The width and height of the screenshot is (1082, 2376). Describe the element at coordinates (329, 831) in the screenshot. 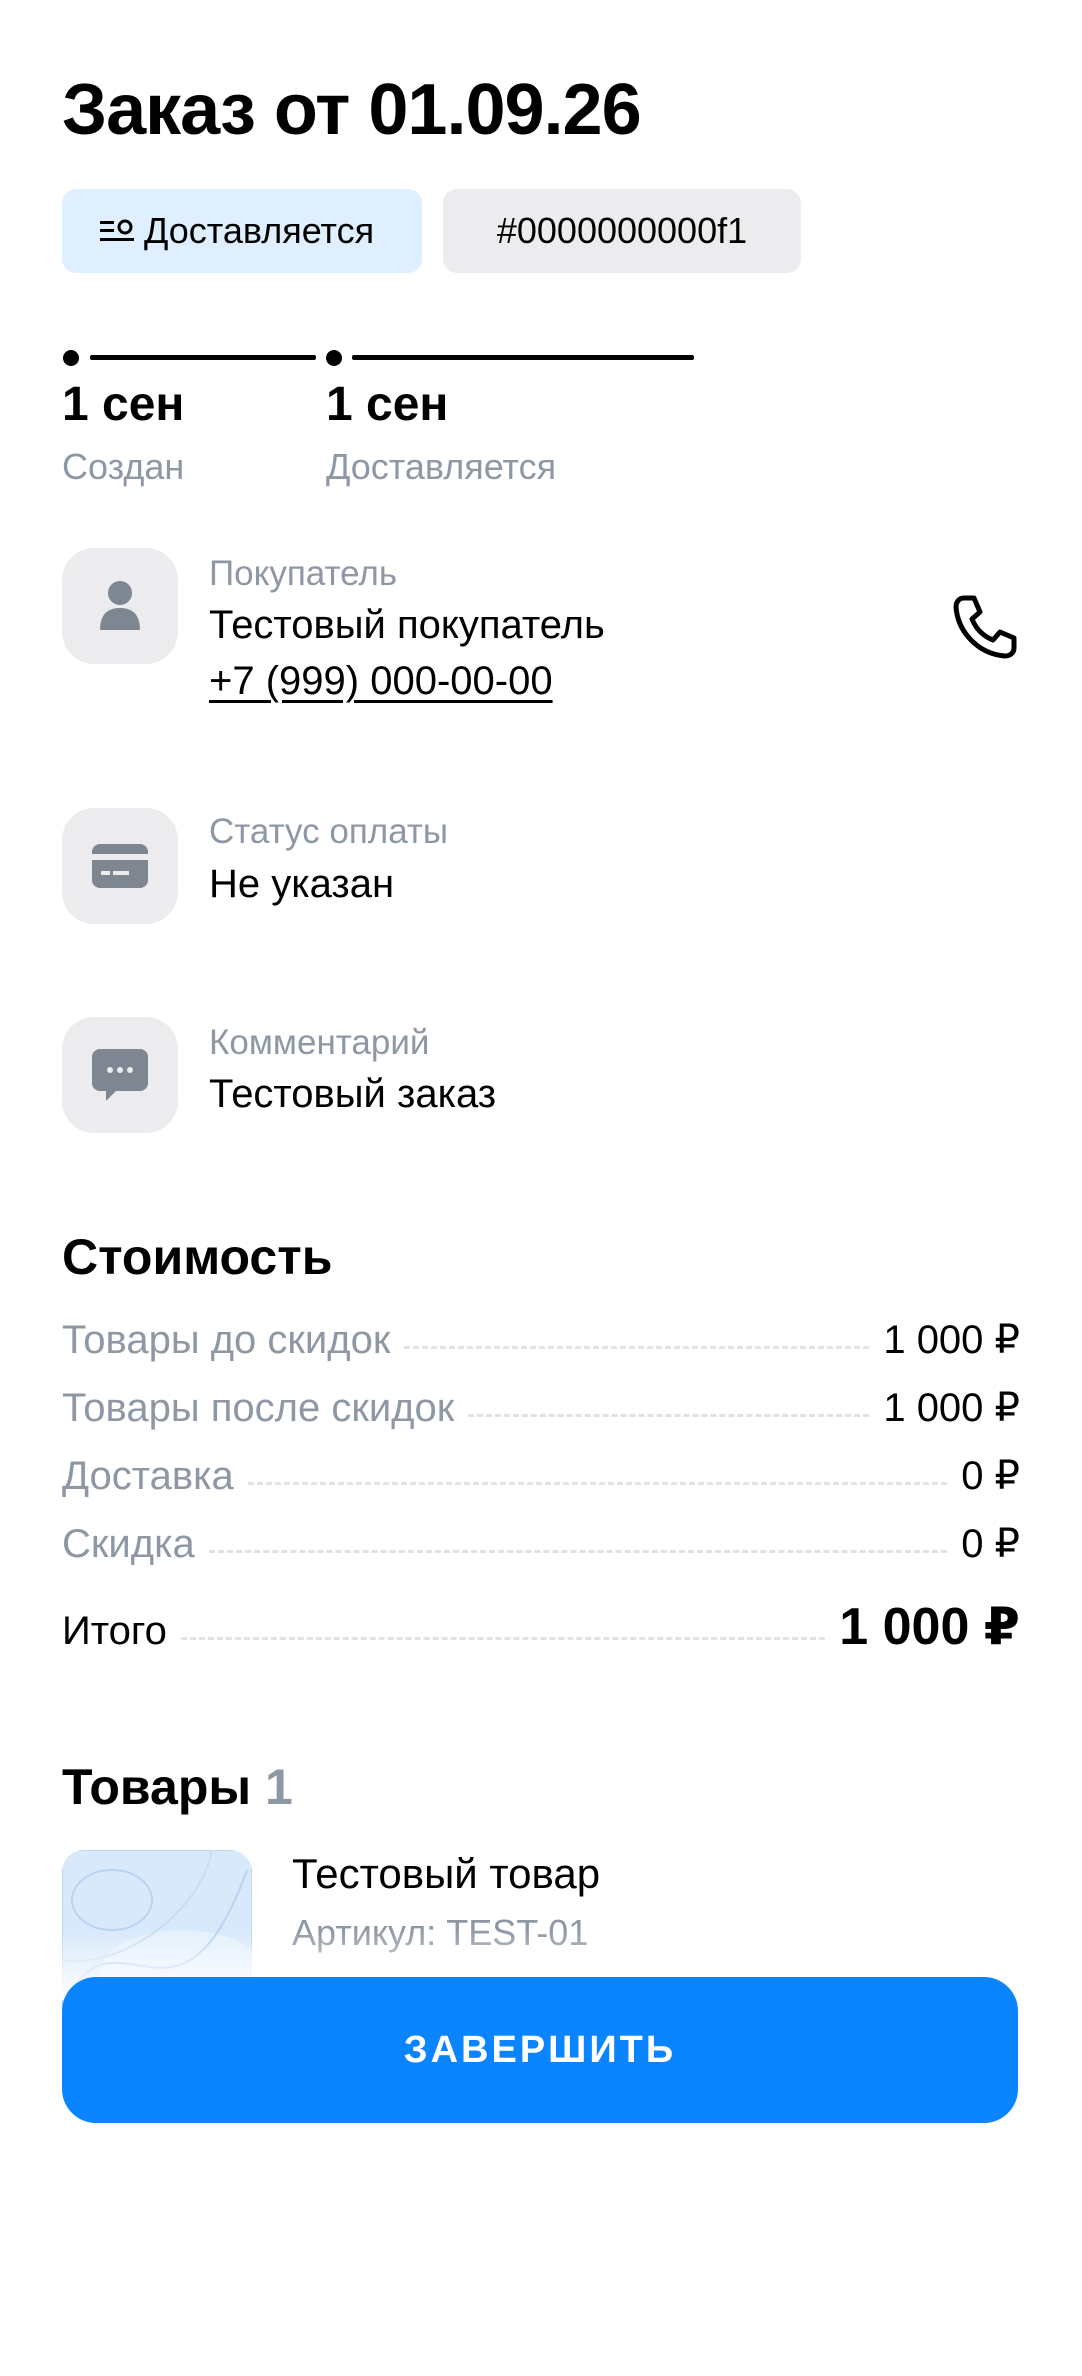

I see `payment-label: Статус оплаты` at that location.